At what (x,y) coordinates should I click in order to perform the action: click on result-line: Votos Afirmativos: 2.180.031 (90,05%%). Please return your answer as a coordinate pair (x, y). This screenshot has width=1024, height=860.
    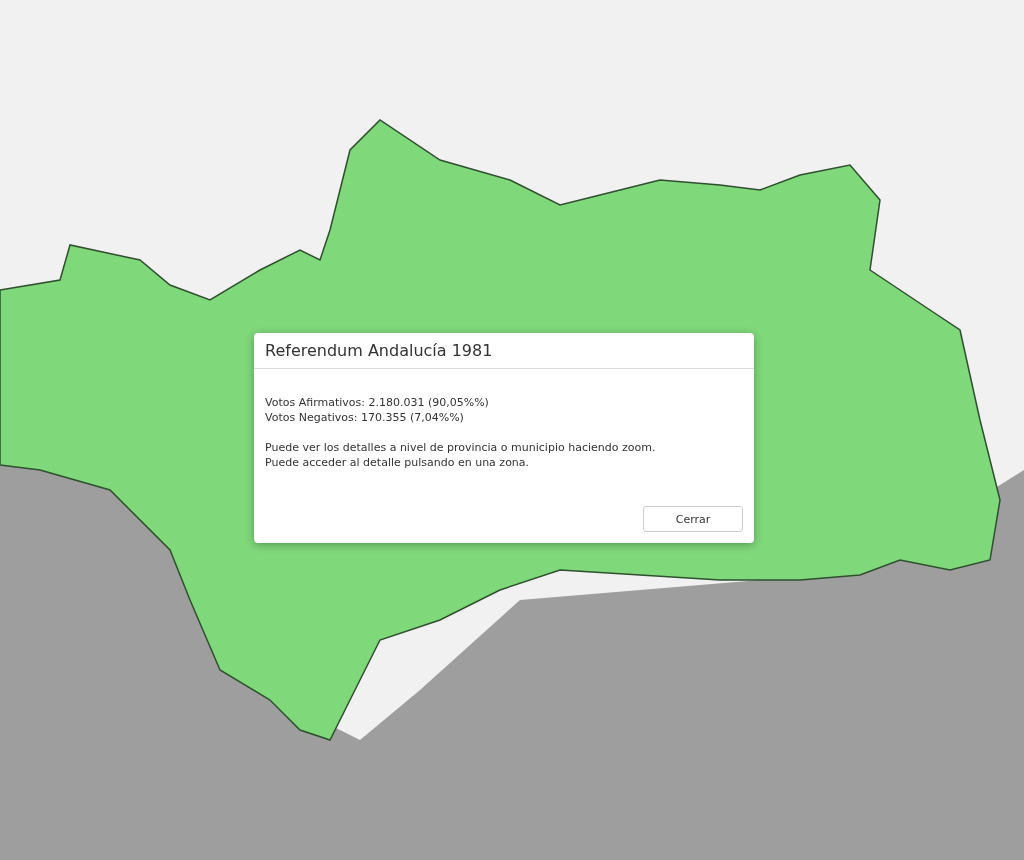
    Looking at the image, I should click on (377, 402).